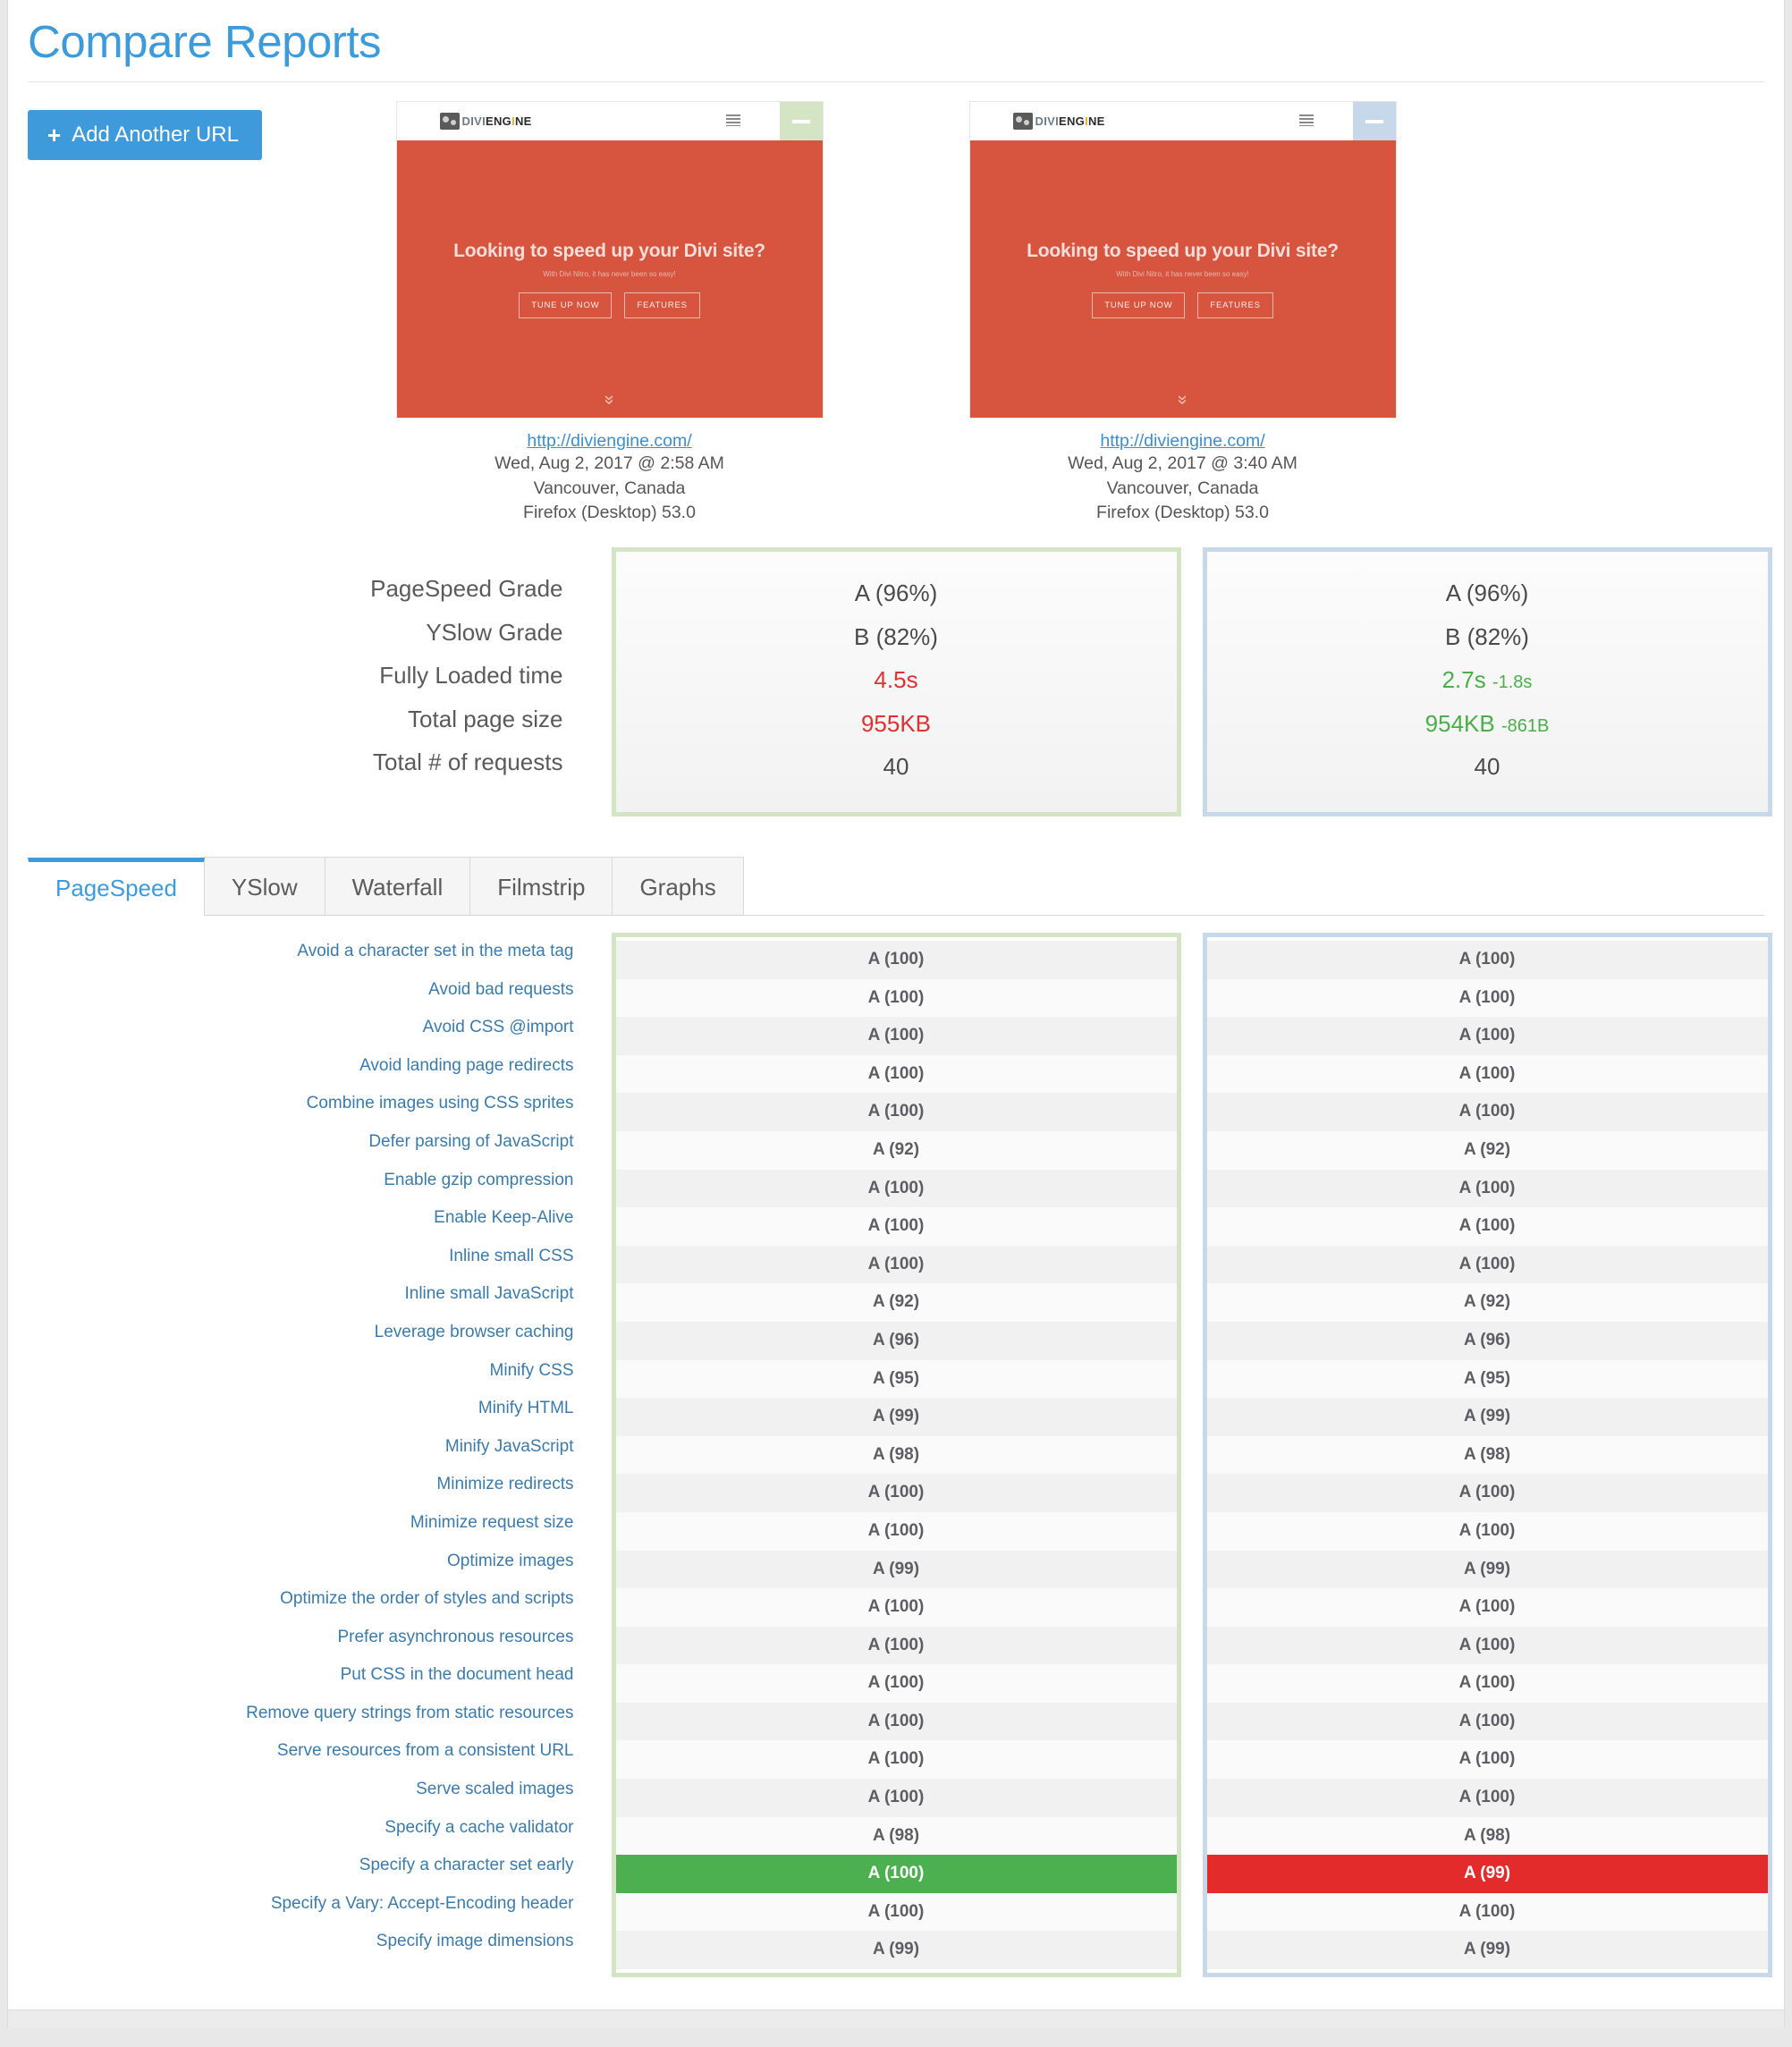 Image resolution: width=1792 pixels, height=2047 pixels. Describe the element at coordinates (205, 41) in the screenshot. I see `page-title: Compare Reports` at that location.